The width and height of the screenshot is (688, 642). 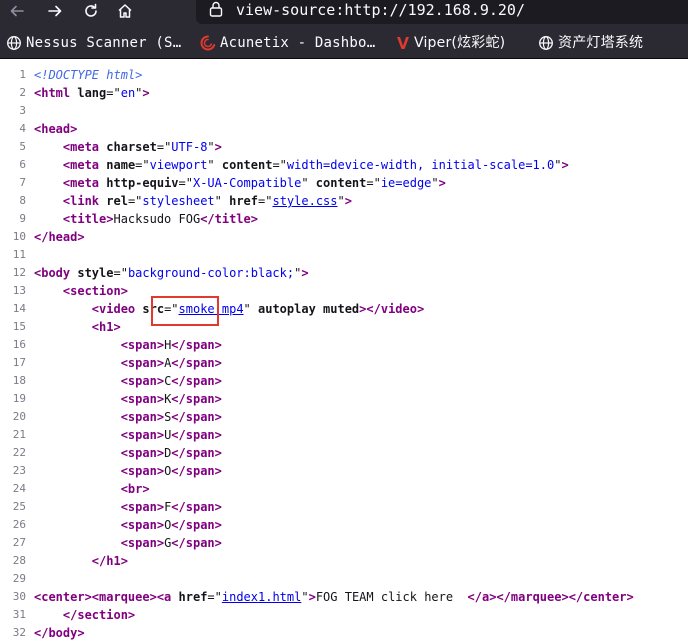 What do you see at coordinates (92, 93) in the screenshot?
I see `html-attribute: lang` at bounding box center [92, 93].